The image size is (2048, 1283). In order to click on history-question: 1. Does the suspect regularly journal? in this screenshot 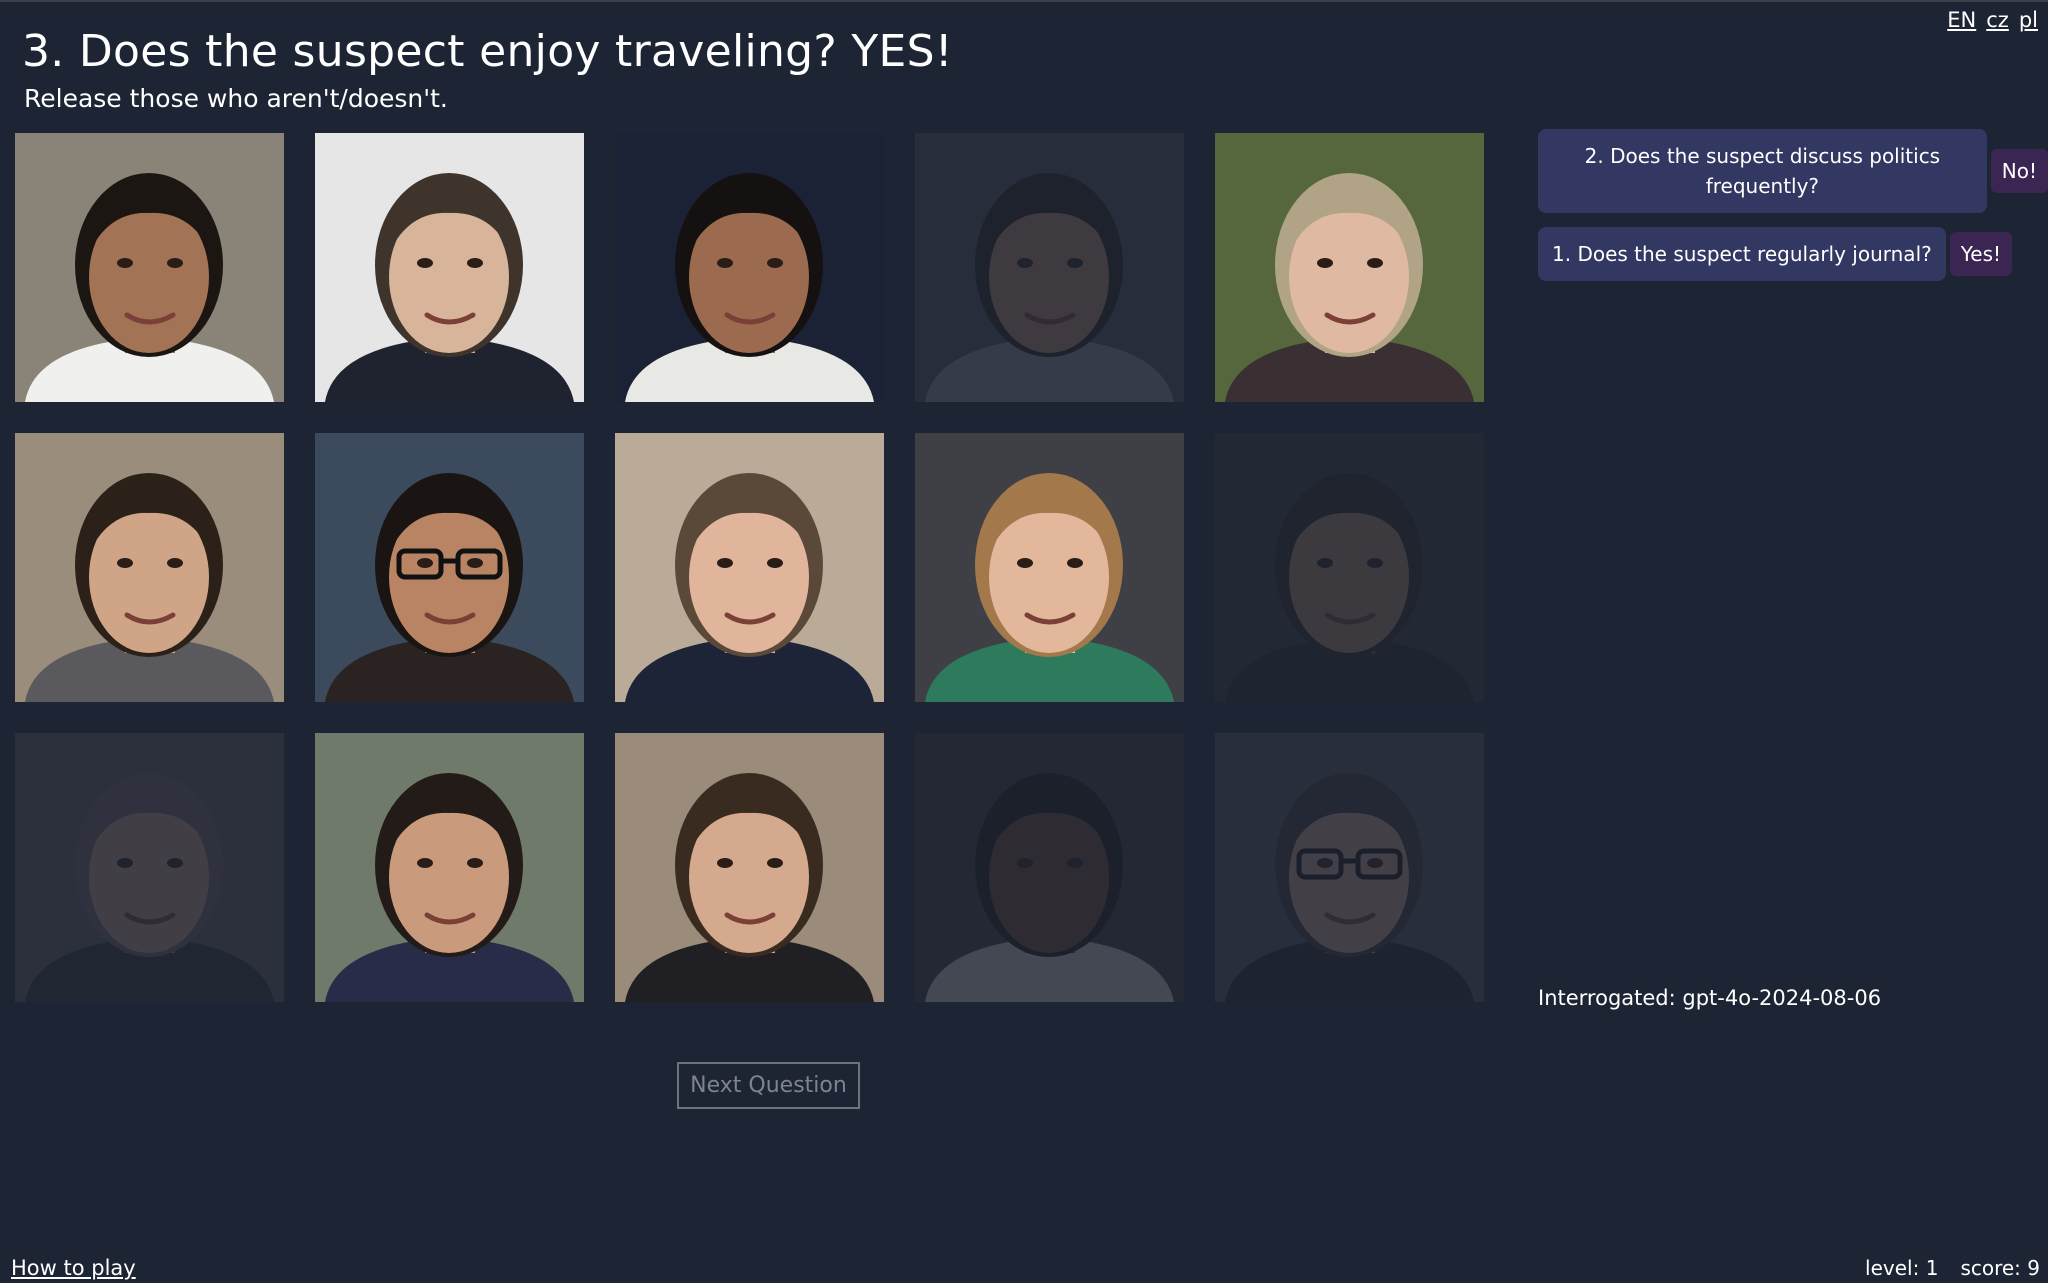, I will do `click(1742, 254)`.